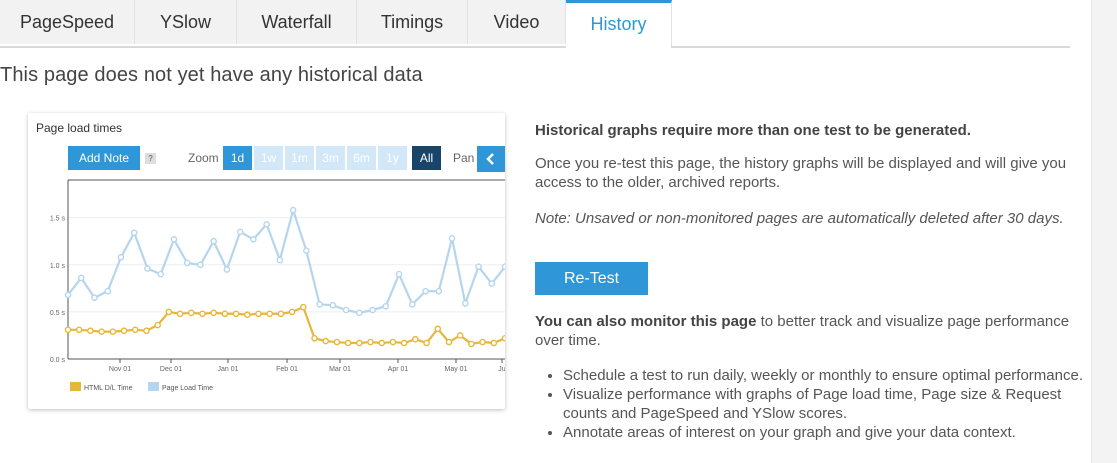 The height and width of the screenshot is (463, 1117). Describe the element at coordinates (67, 22) in the screenshot. I see `tab-pagespeed: PageSpeed` at that location.